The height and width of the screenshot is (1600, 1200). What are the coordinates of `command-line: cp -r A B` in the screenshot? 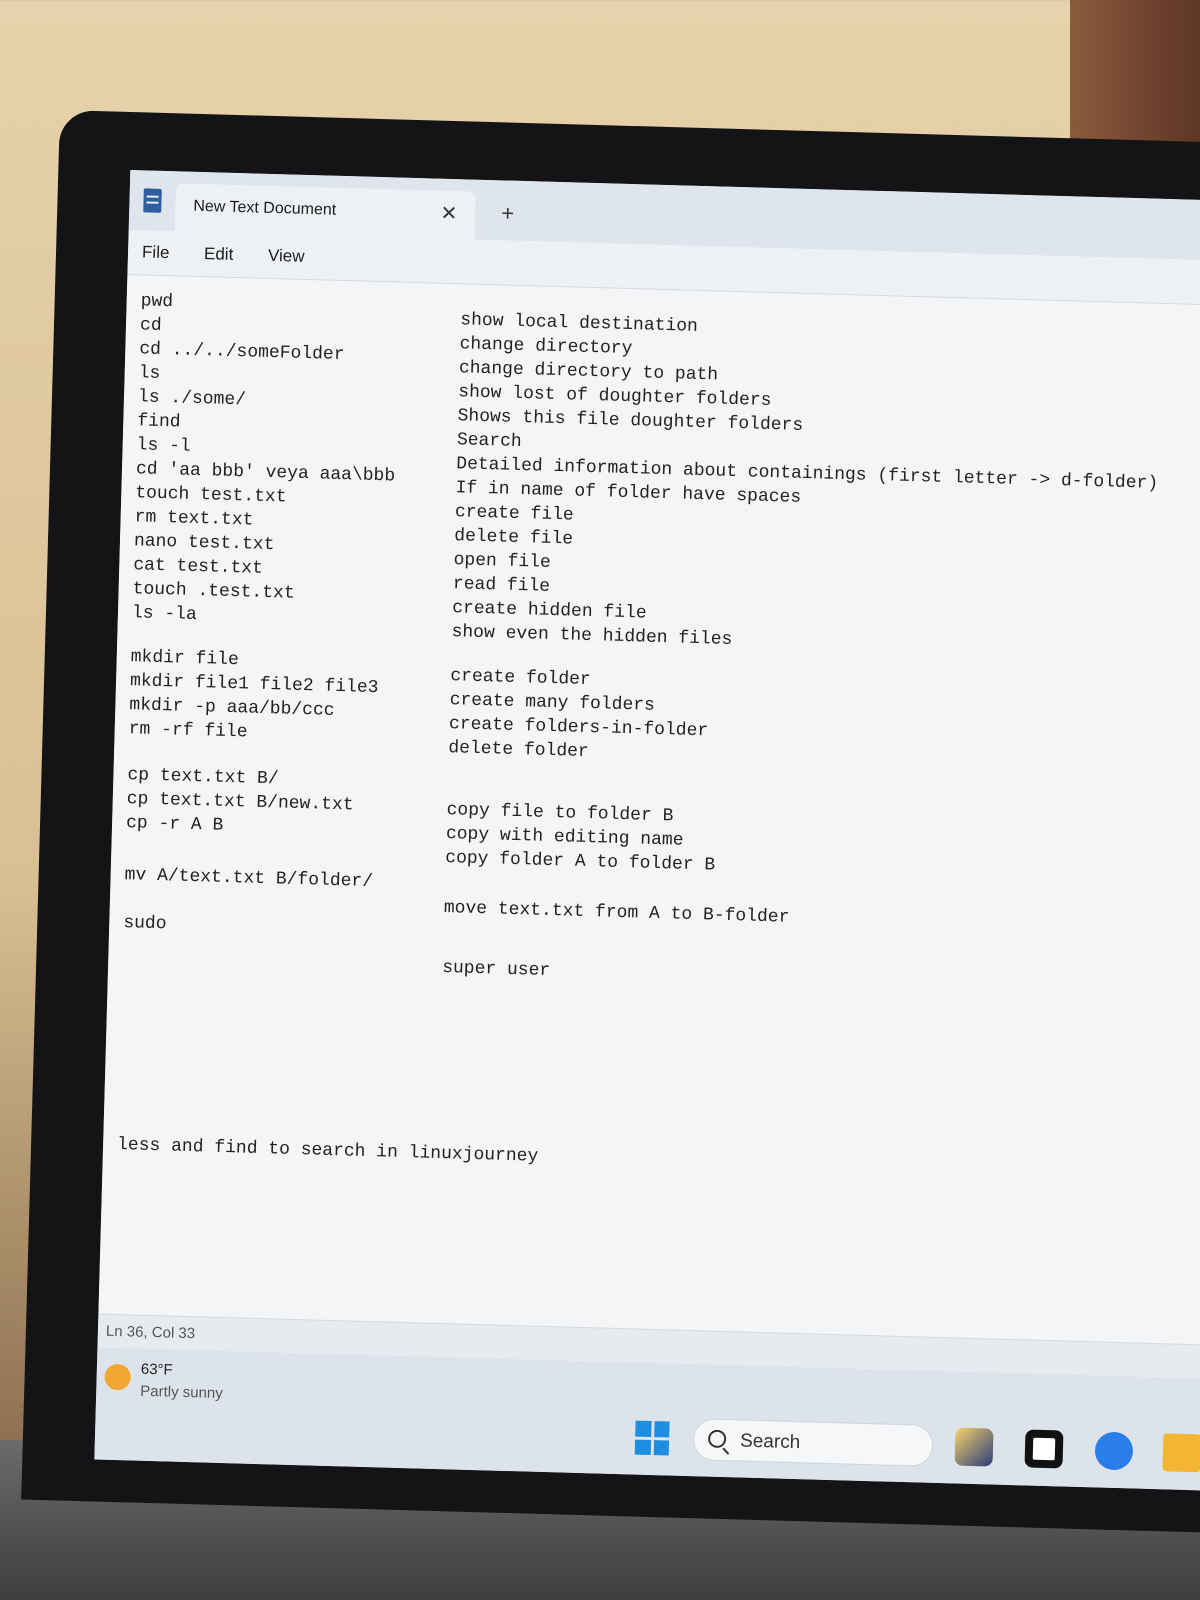 It's located at (174, 824).